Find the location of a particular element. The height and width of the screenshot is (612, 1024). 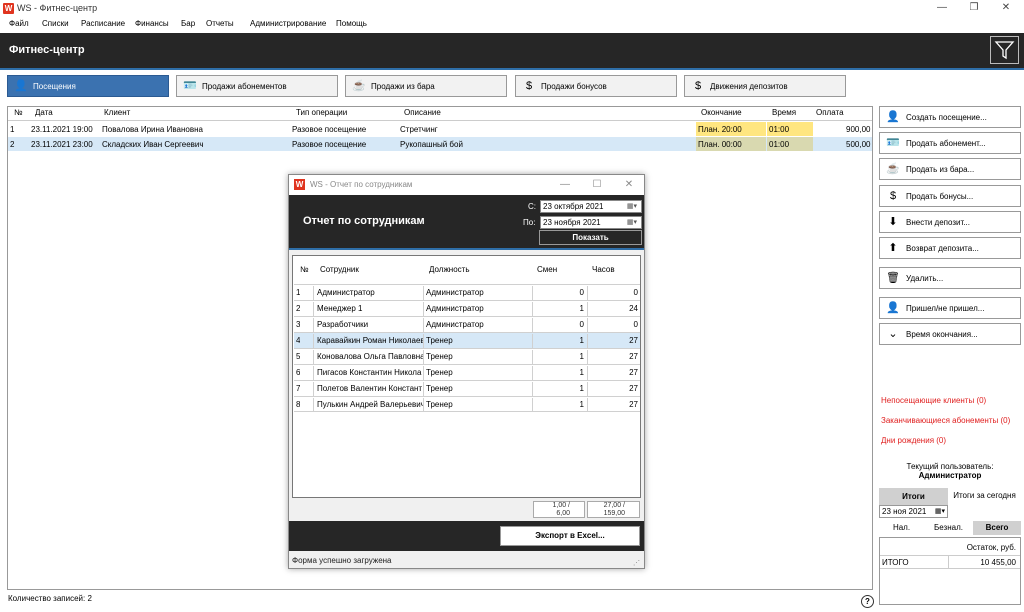

maximize-icon: ❐ is located at coordinates (974, 8).